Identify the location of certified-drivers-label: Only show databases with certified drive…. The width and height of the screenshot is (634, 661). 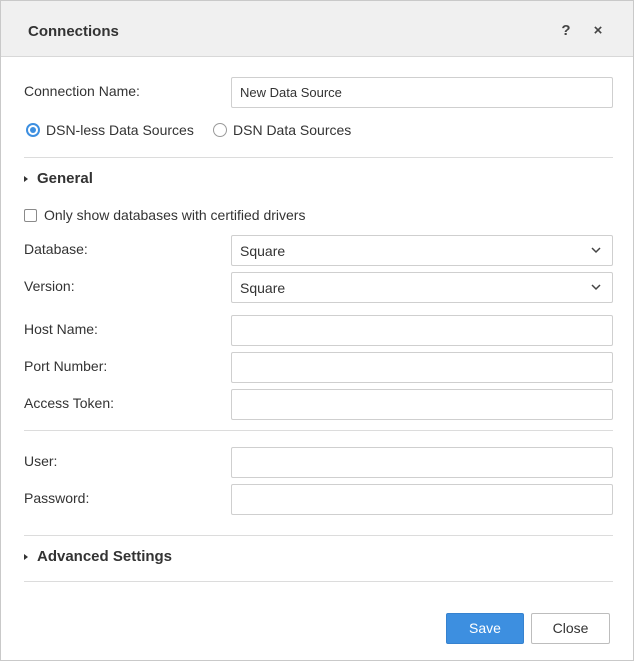
(175, 215).